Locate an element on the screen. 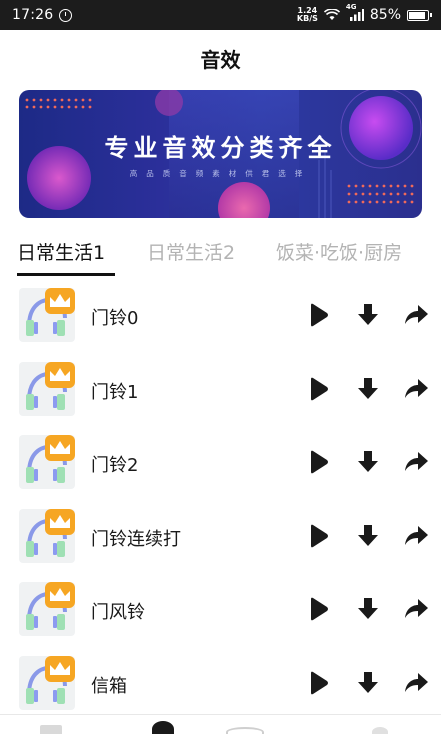 This screenshot has height=734, width=441. tab-food-kitchen: 饭菜·吃饭·厨房 is located at coordinates (339, 251).